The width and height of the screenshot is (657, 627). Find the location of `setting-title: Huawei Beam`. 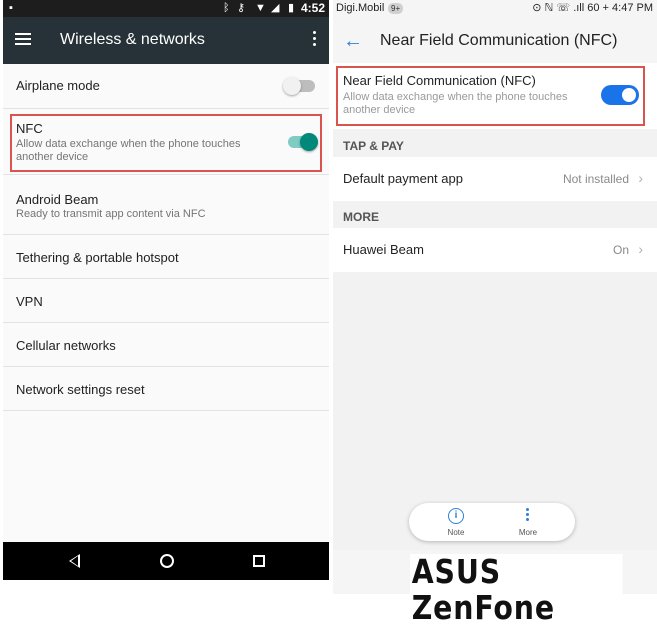

setting-title: Huawei Beam is located at coordinates (383, 249).